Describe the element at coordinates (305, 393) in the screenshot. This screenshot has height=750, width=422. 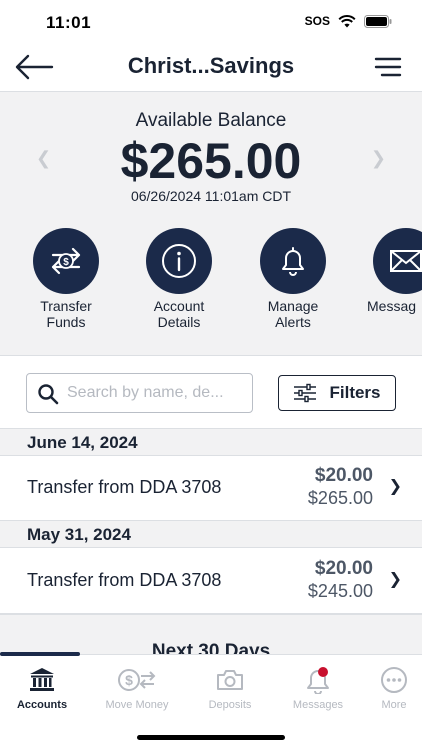
I see `sliders-icon` at that location.